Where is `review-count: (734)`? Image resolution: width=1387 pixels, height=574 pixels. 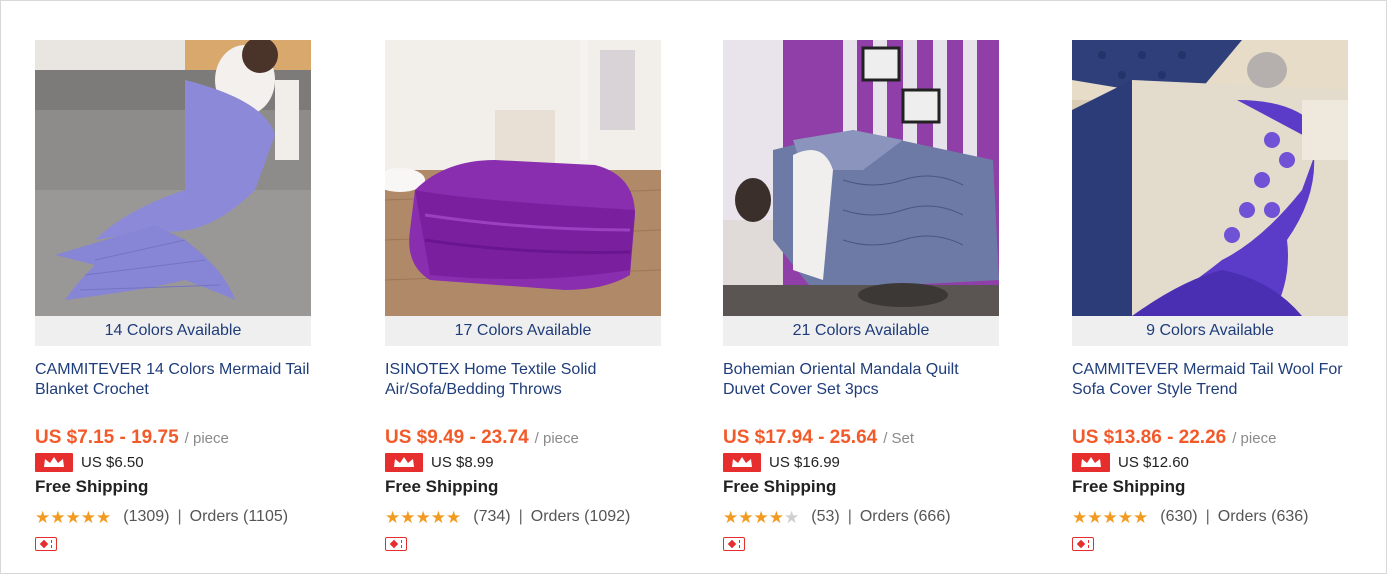 review-count: (734) is located at coordinates (491, 517).